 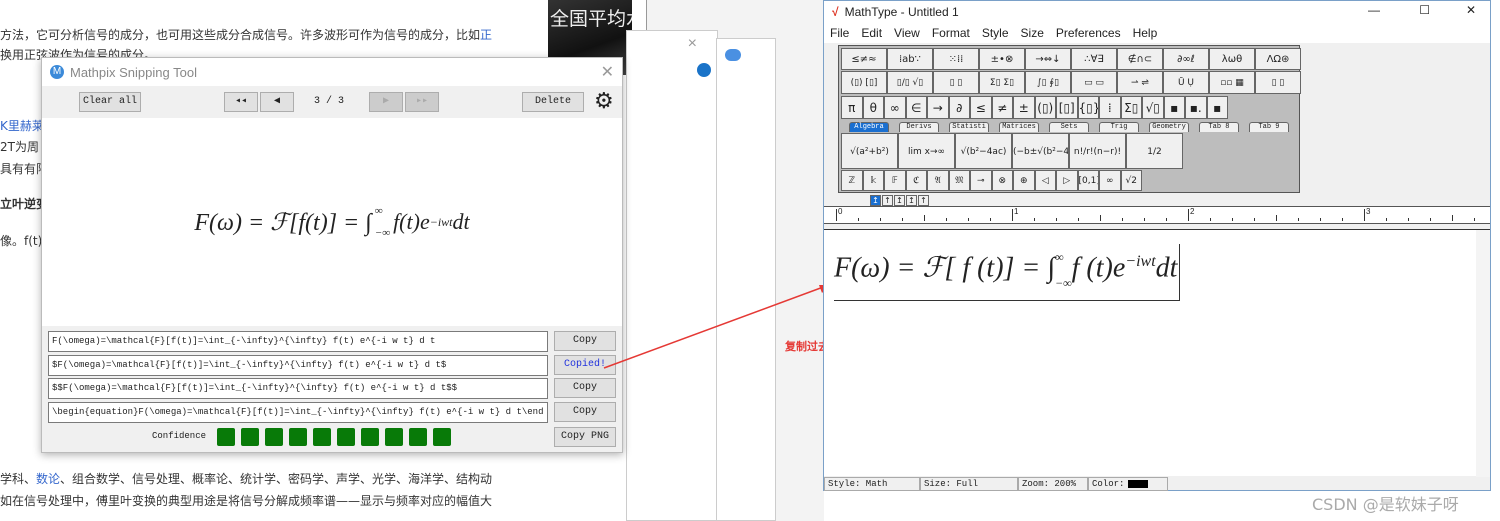 I want to click on toolbar-button: ∴∀∃, so click(x=1094, y=59).